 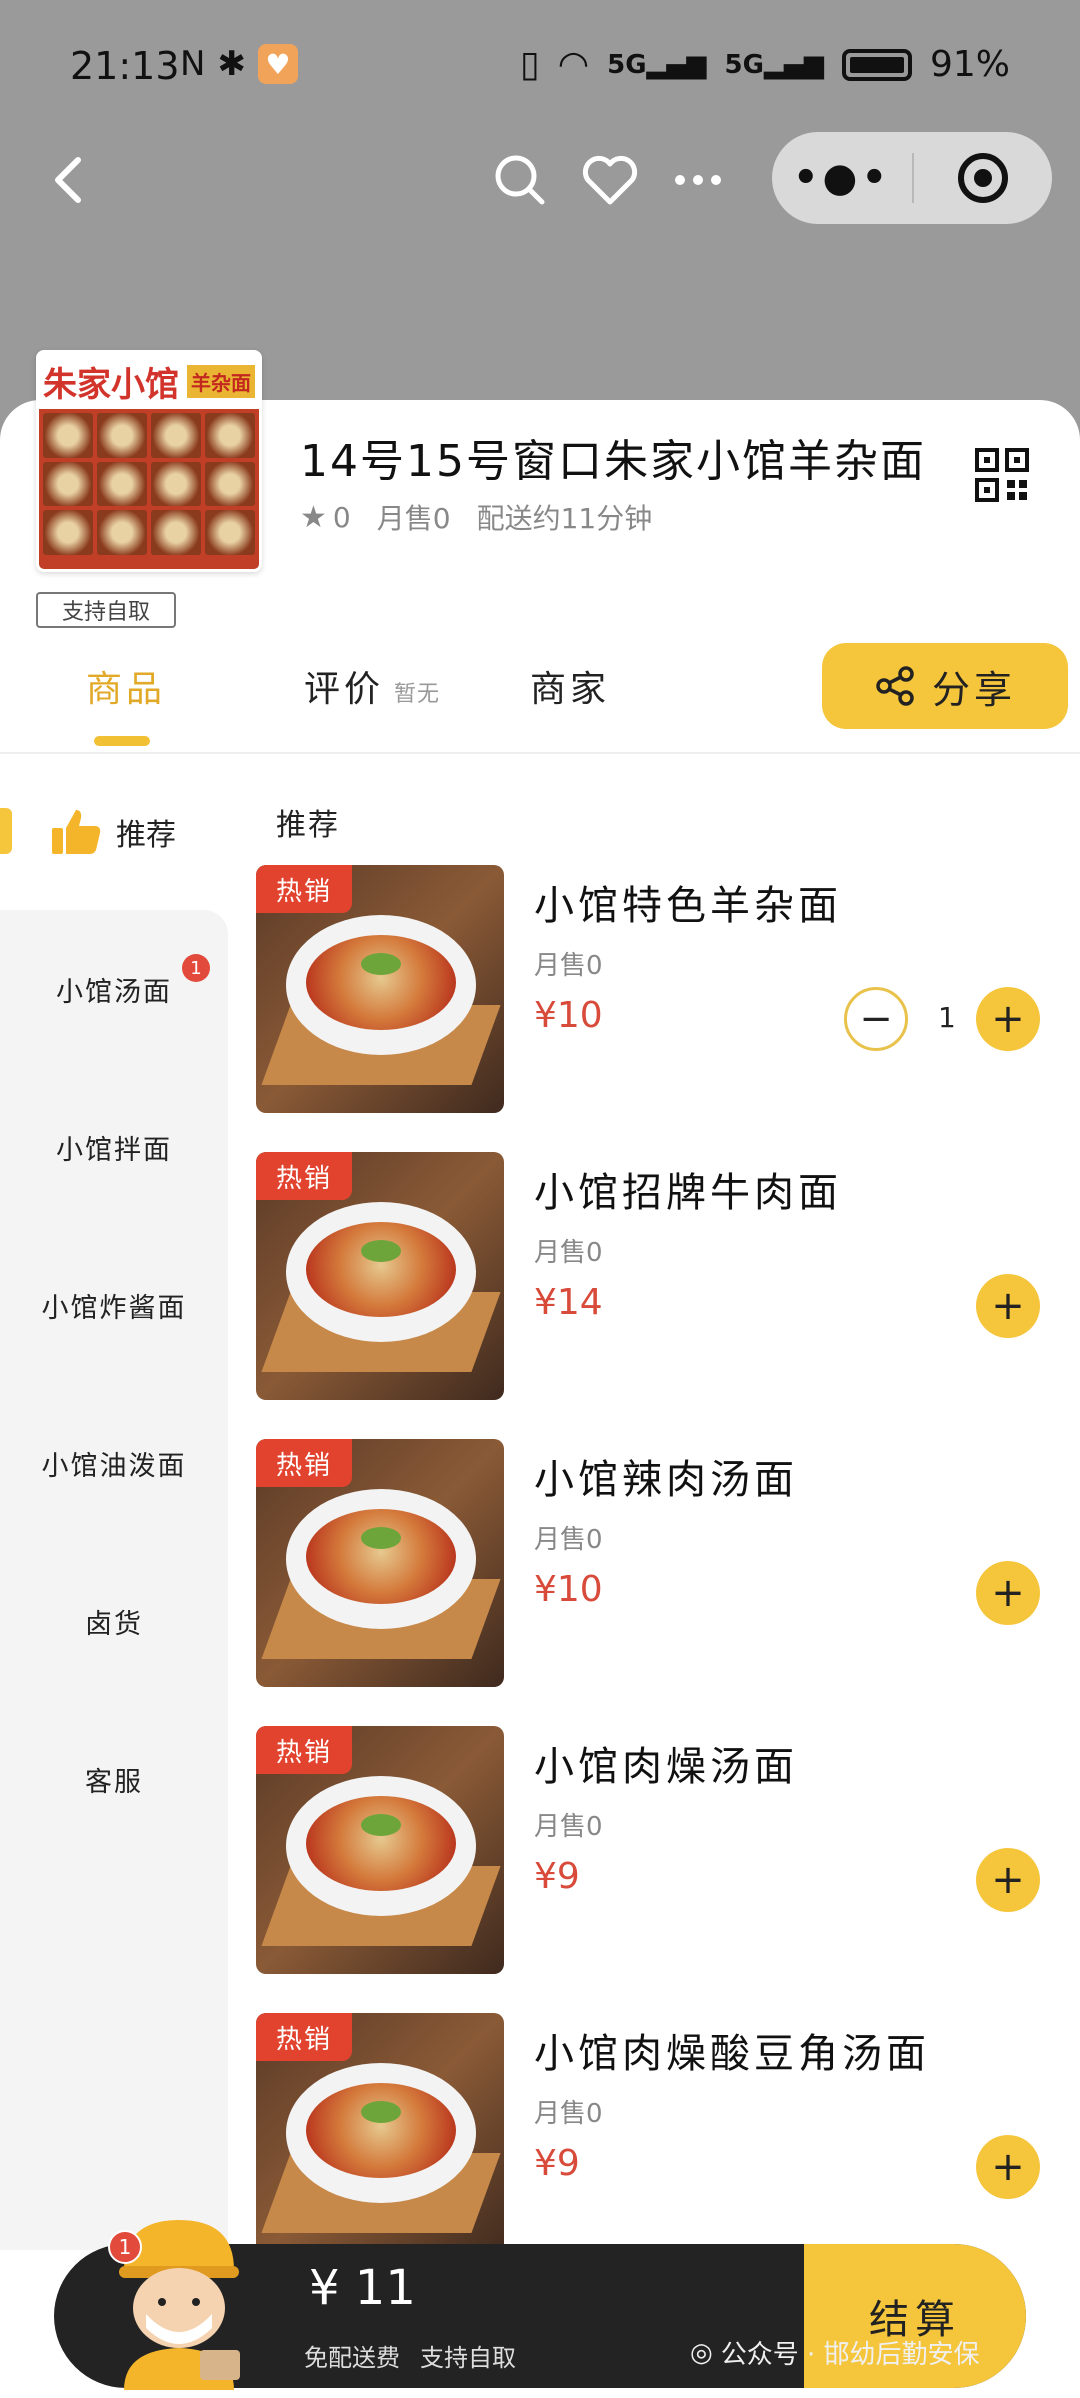 I want to click on battery-percent: 91%, so click(x=969, y=64).